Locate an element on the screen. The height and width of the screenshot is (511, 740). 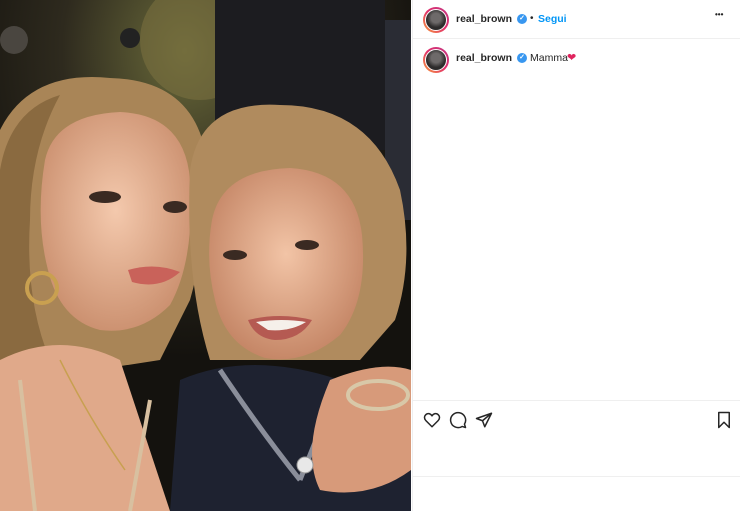
heart-emoji-icon: ❤ is located at coordinates (572, 58).